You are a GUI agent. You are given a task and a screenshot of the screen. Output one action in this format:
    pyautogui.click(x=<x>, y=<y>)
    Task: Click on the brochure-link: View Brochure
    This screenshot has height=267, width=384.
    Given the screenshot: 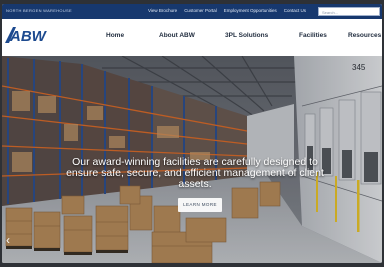 What is the action you would take?
    pyautogui.click(x=162, y=10)
    